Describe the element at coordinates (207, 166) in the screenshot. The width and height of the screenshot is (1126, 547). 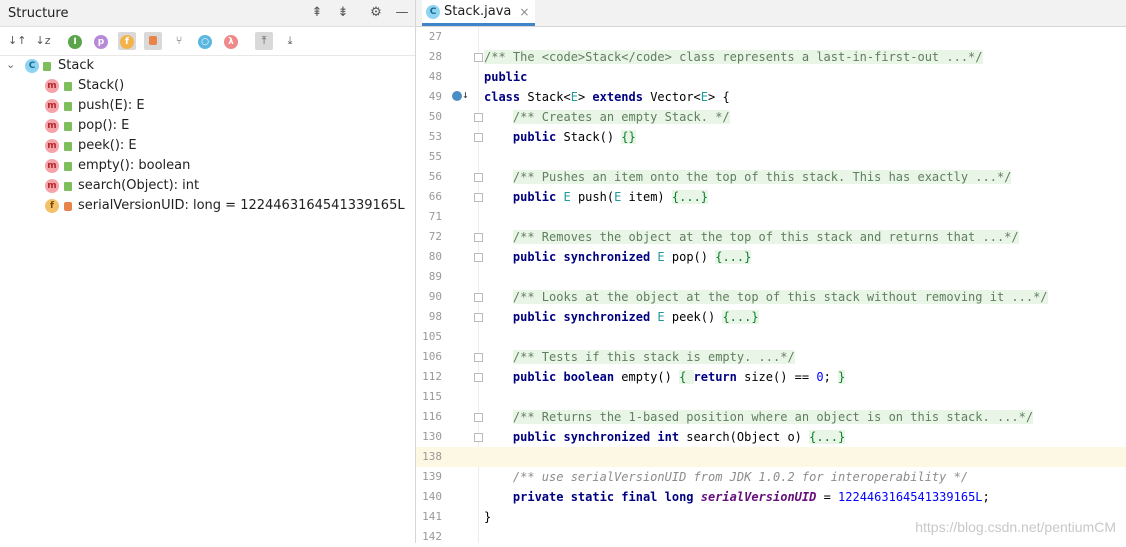
I see `tree-item-method: m empty(): boolean` at that location.